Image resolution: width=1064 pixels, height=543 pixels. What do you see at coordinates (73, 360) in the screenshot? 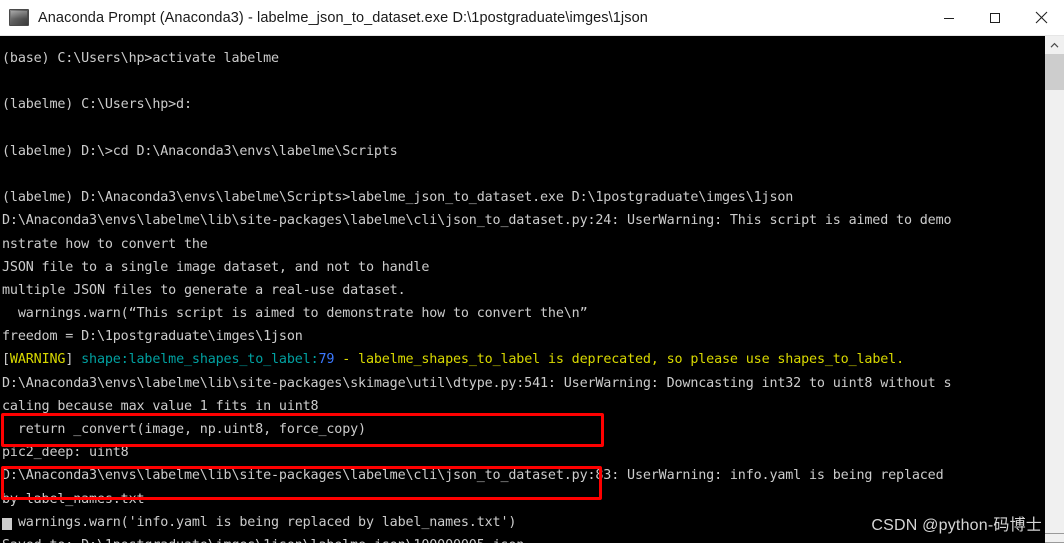
I see `terminal-text: ]` at bounding box center [73, 360].